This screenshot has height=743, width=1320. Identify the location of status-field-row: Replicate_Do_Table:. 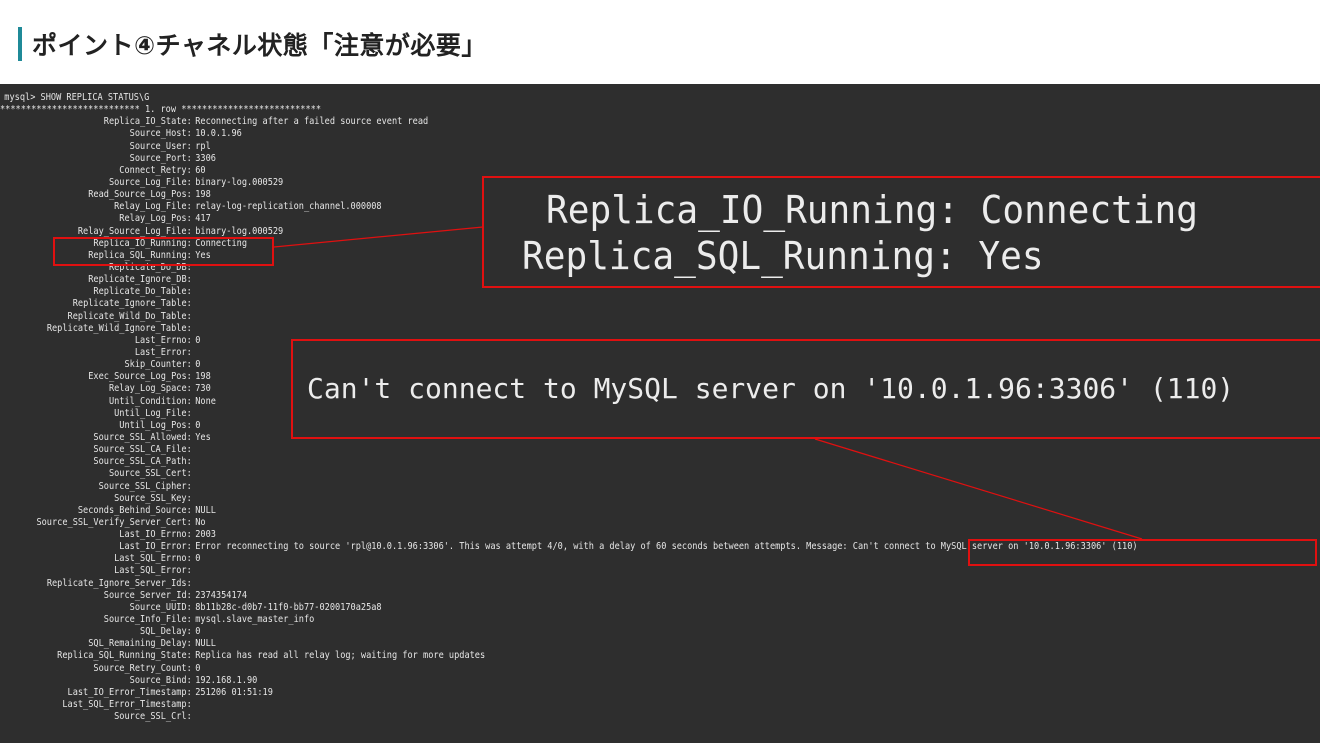
(569, 292).